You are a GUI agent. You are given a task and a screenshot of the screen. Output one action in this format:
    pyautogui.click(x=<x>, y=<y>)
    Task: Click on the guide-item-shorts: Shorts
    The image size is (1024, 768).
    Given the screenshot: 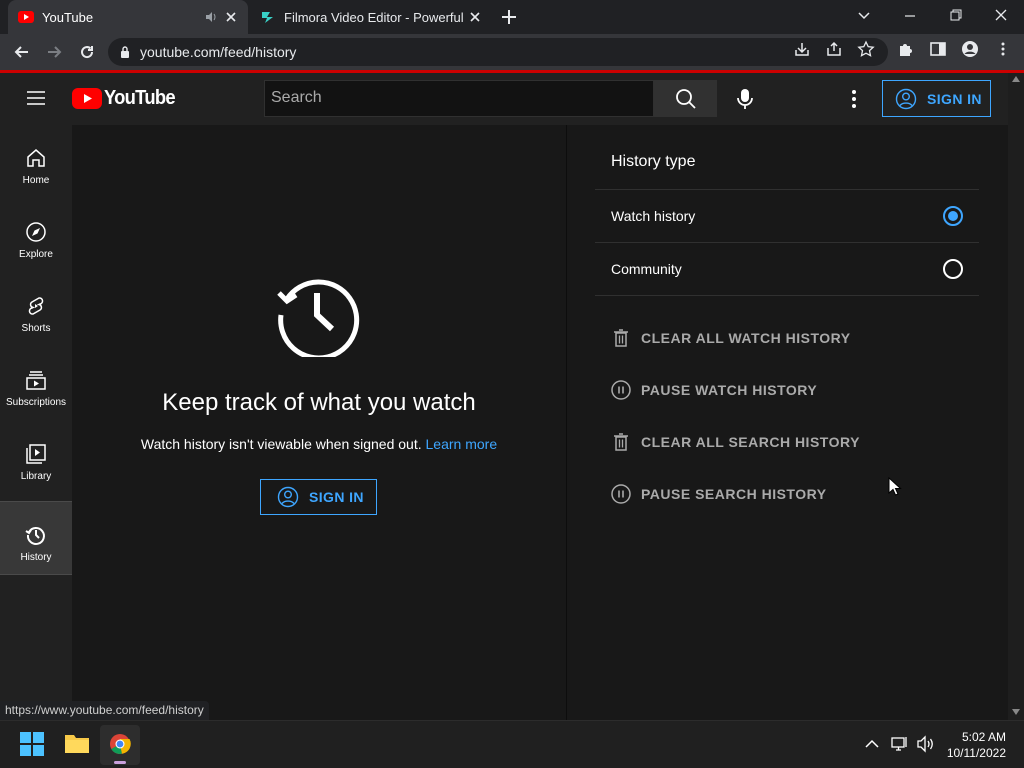 What is the action you would take?
    pyautogui.click(x=36, y=310)
    